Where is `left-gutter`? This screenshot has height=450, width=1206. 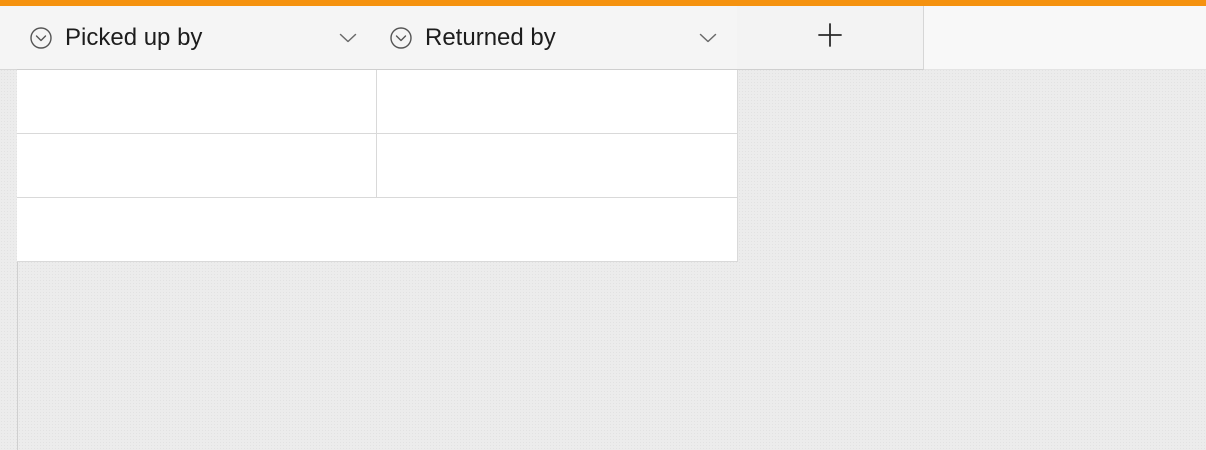
left-gutter is located at coordinates (9, 260).